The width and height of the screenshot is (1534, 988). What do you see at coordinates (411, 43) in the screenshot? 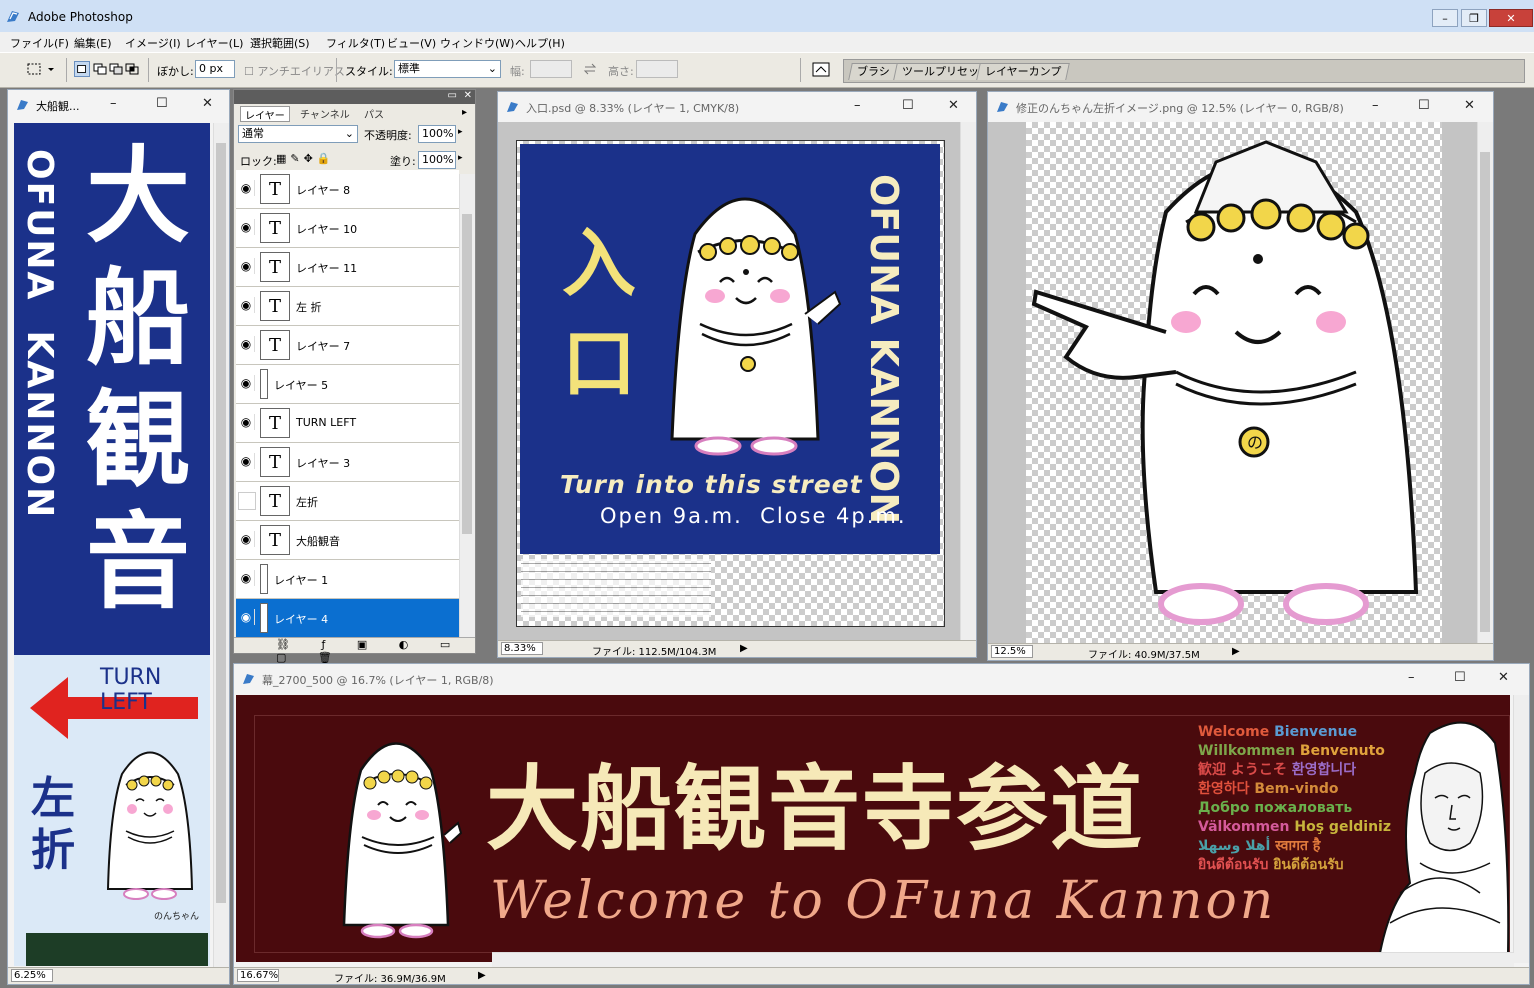
I see `menu-view: ビュー(V)` at bounding box center [411, 43].